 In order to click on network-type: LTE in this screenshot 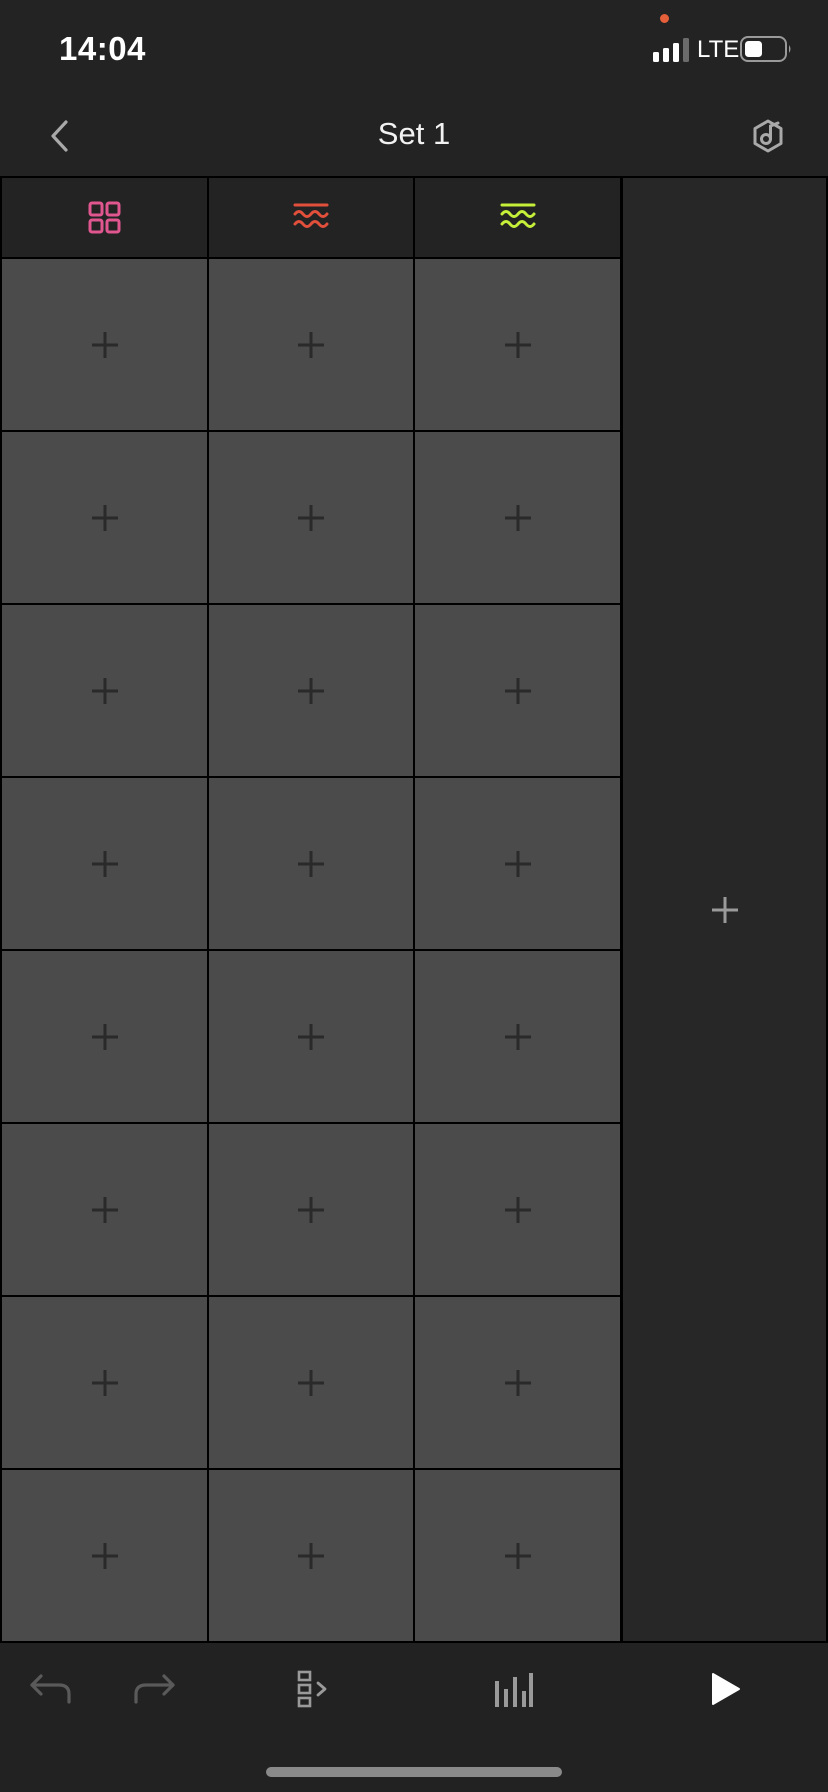, I will do `click(718, 49)`.